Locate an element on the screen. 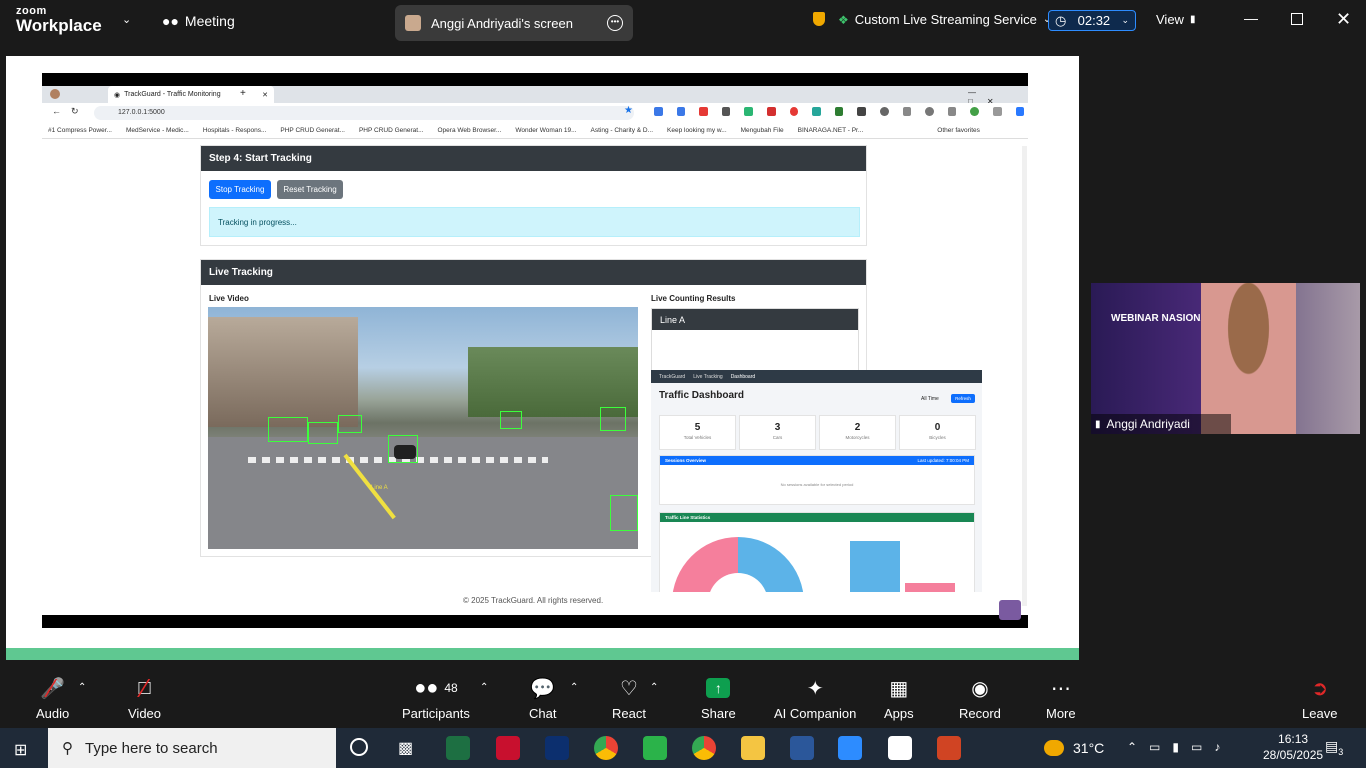  floating-app-icon is located at coordinates (1010, 610).